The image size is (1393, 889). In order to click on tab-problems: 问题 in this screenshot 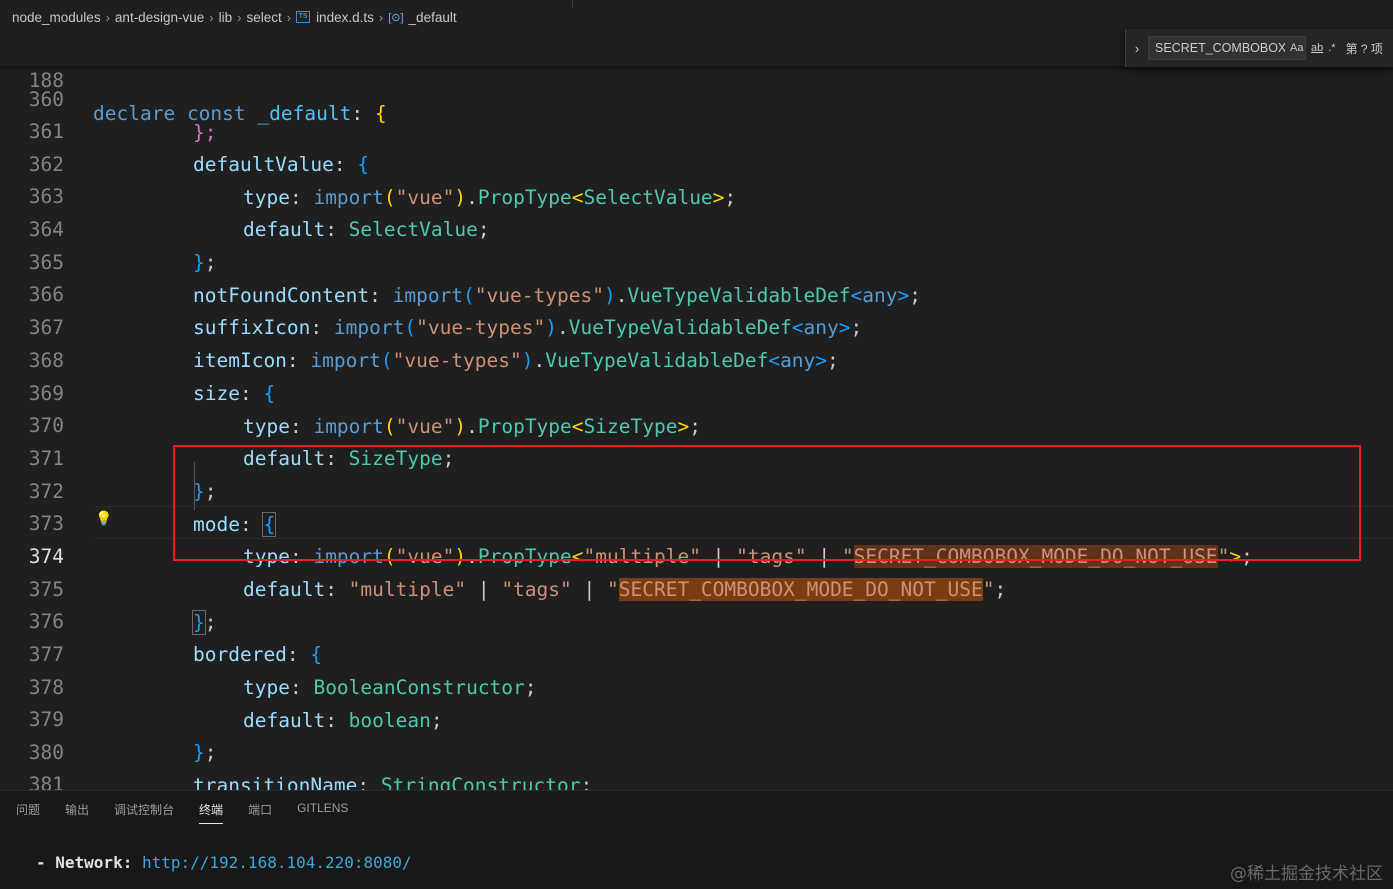, I will do `click(28, 812)`.